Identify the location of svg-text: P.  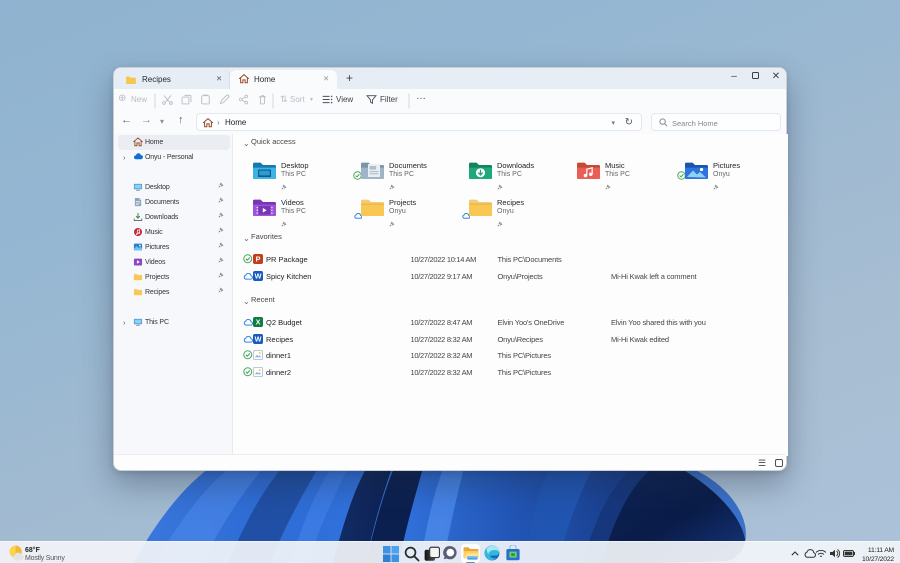
(258, 259).